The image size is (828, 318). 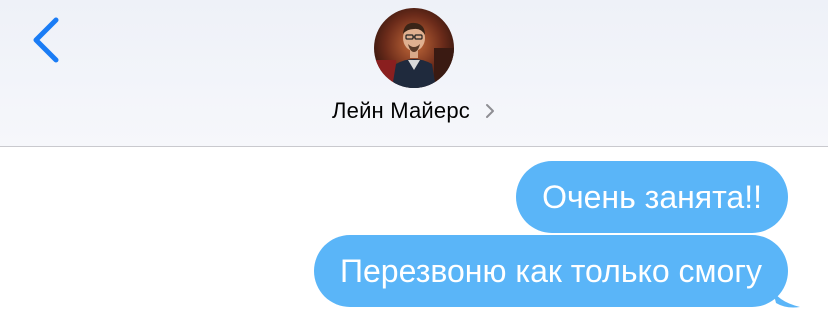 What do you see at coordinates (551, 271) in the screenshot?
I see `outgoing-message: Перезвоню как только смогу` at bounding box center [551, 271].